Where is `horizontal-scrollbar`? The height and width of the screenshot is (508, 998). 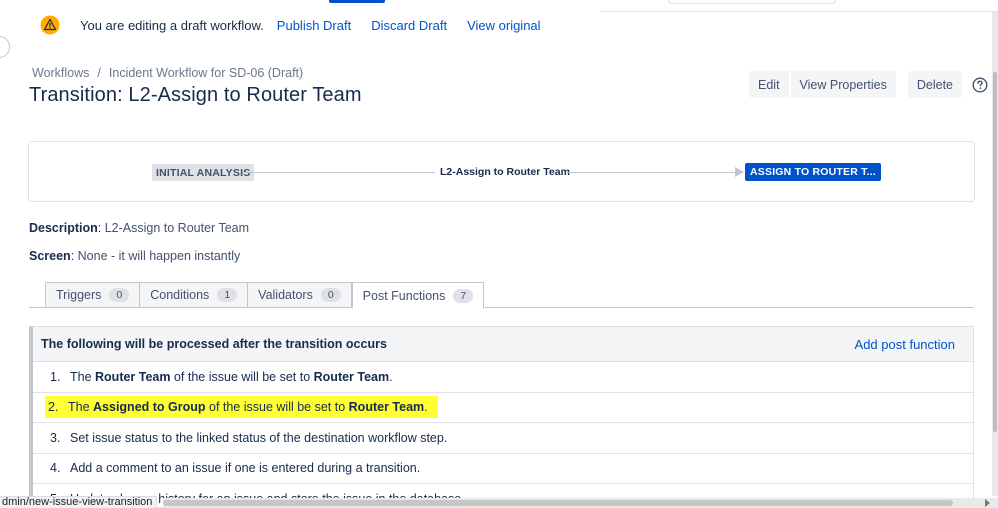 horizontal-scrollbar is located at coordinates (580, 503).